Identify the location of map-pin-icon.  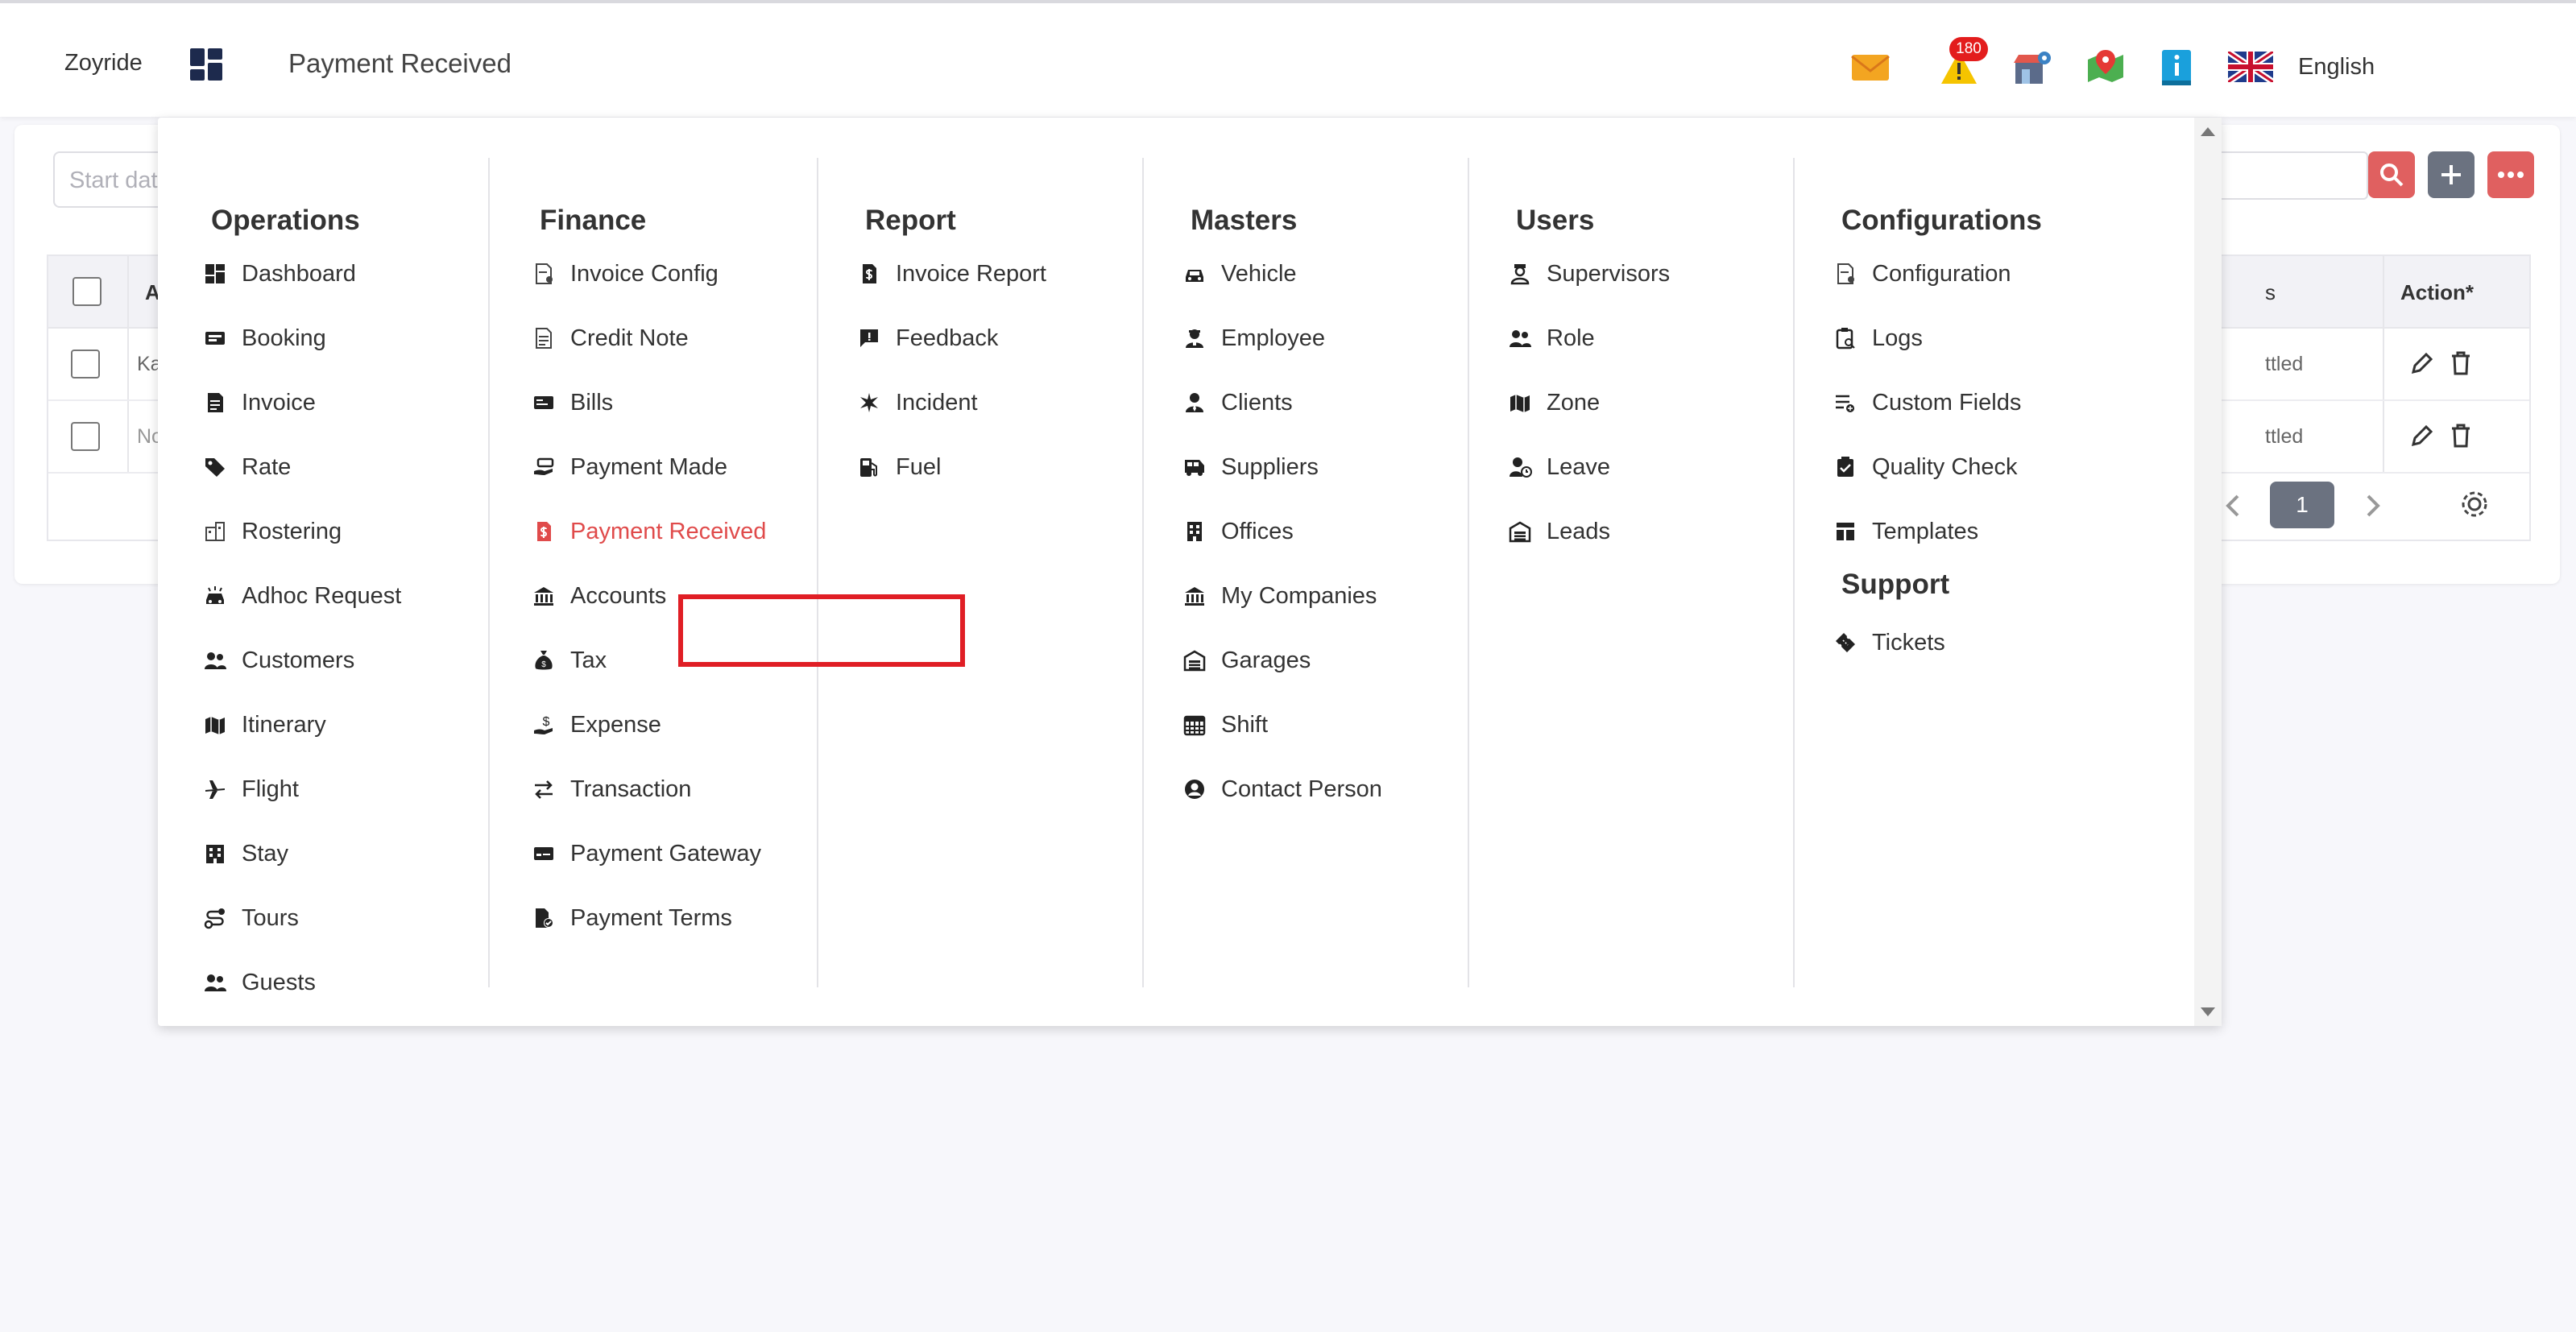
(2106, 68).